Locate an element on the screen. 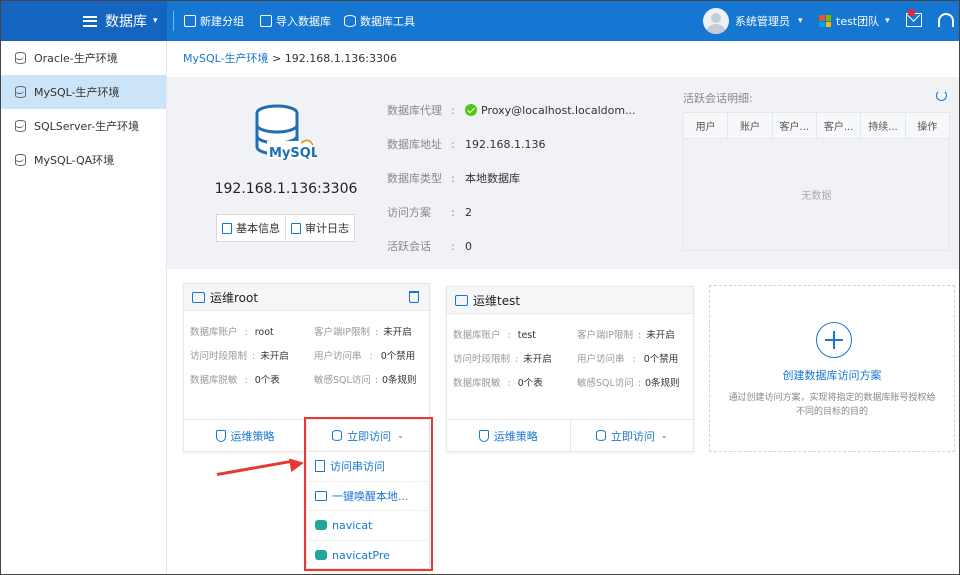  card-title: 运维test is located at coordinates (497, 300).